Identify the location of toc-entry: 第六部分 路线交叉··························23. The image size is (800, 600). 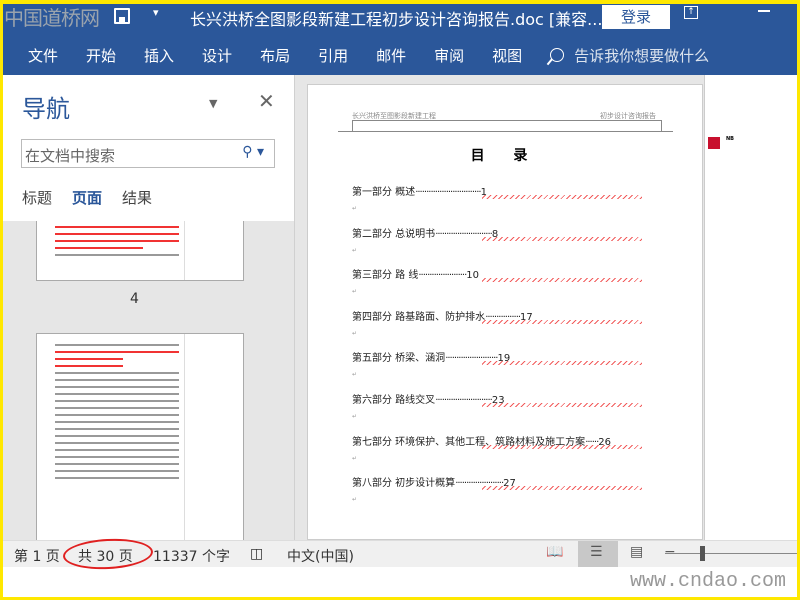
(502, 399).